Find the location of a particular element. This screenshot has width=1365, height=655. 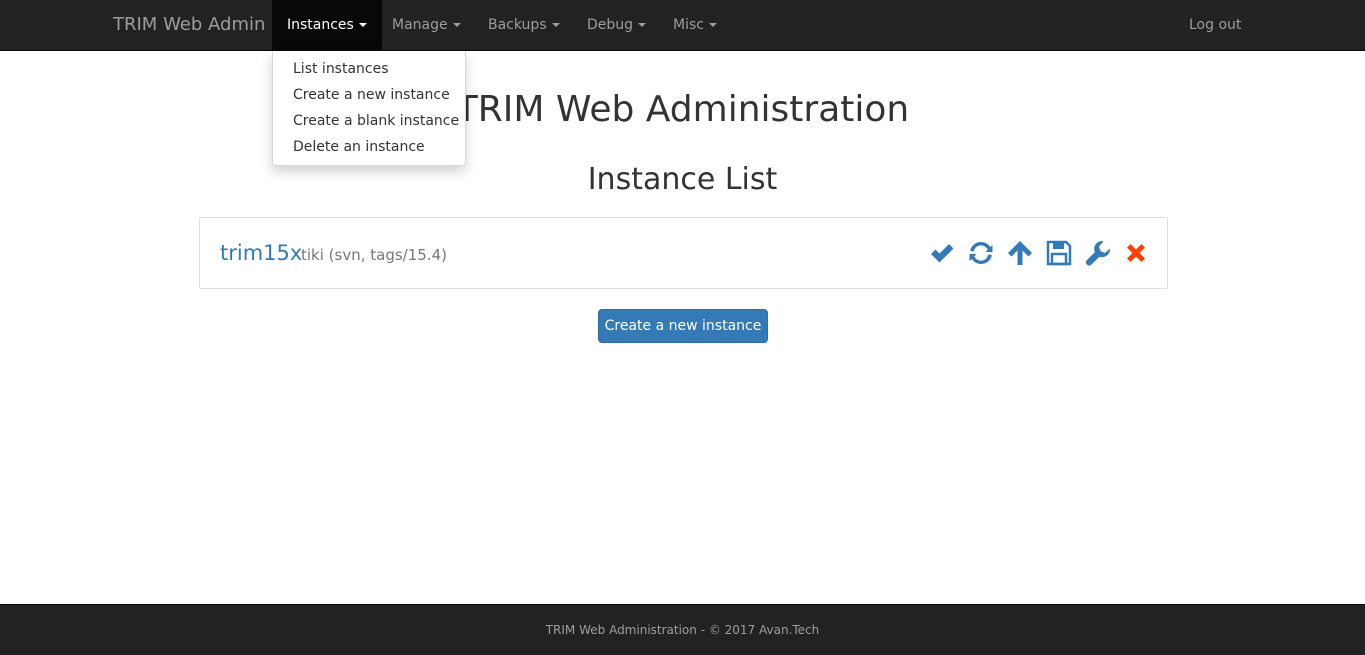

menu-item-list-instances: List instances is located at coordinates (369, 69).